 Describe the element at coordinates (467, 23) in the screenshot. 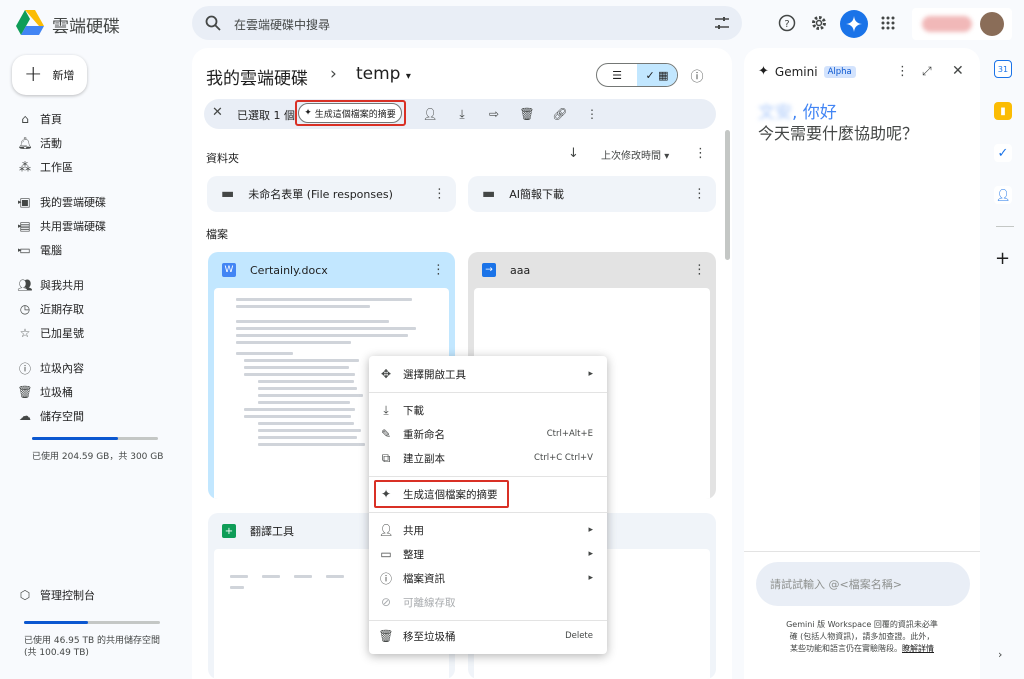

I see `search-bar: 在雲端硬碟中搜尋` at that location.